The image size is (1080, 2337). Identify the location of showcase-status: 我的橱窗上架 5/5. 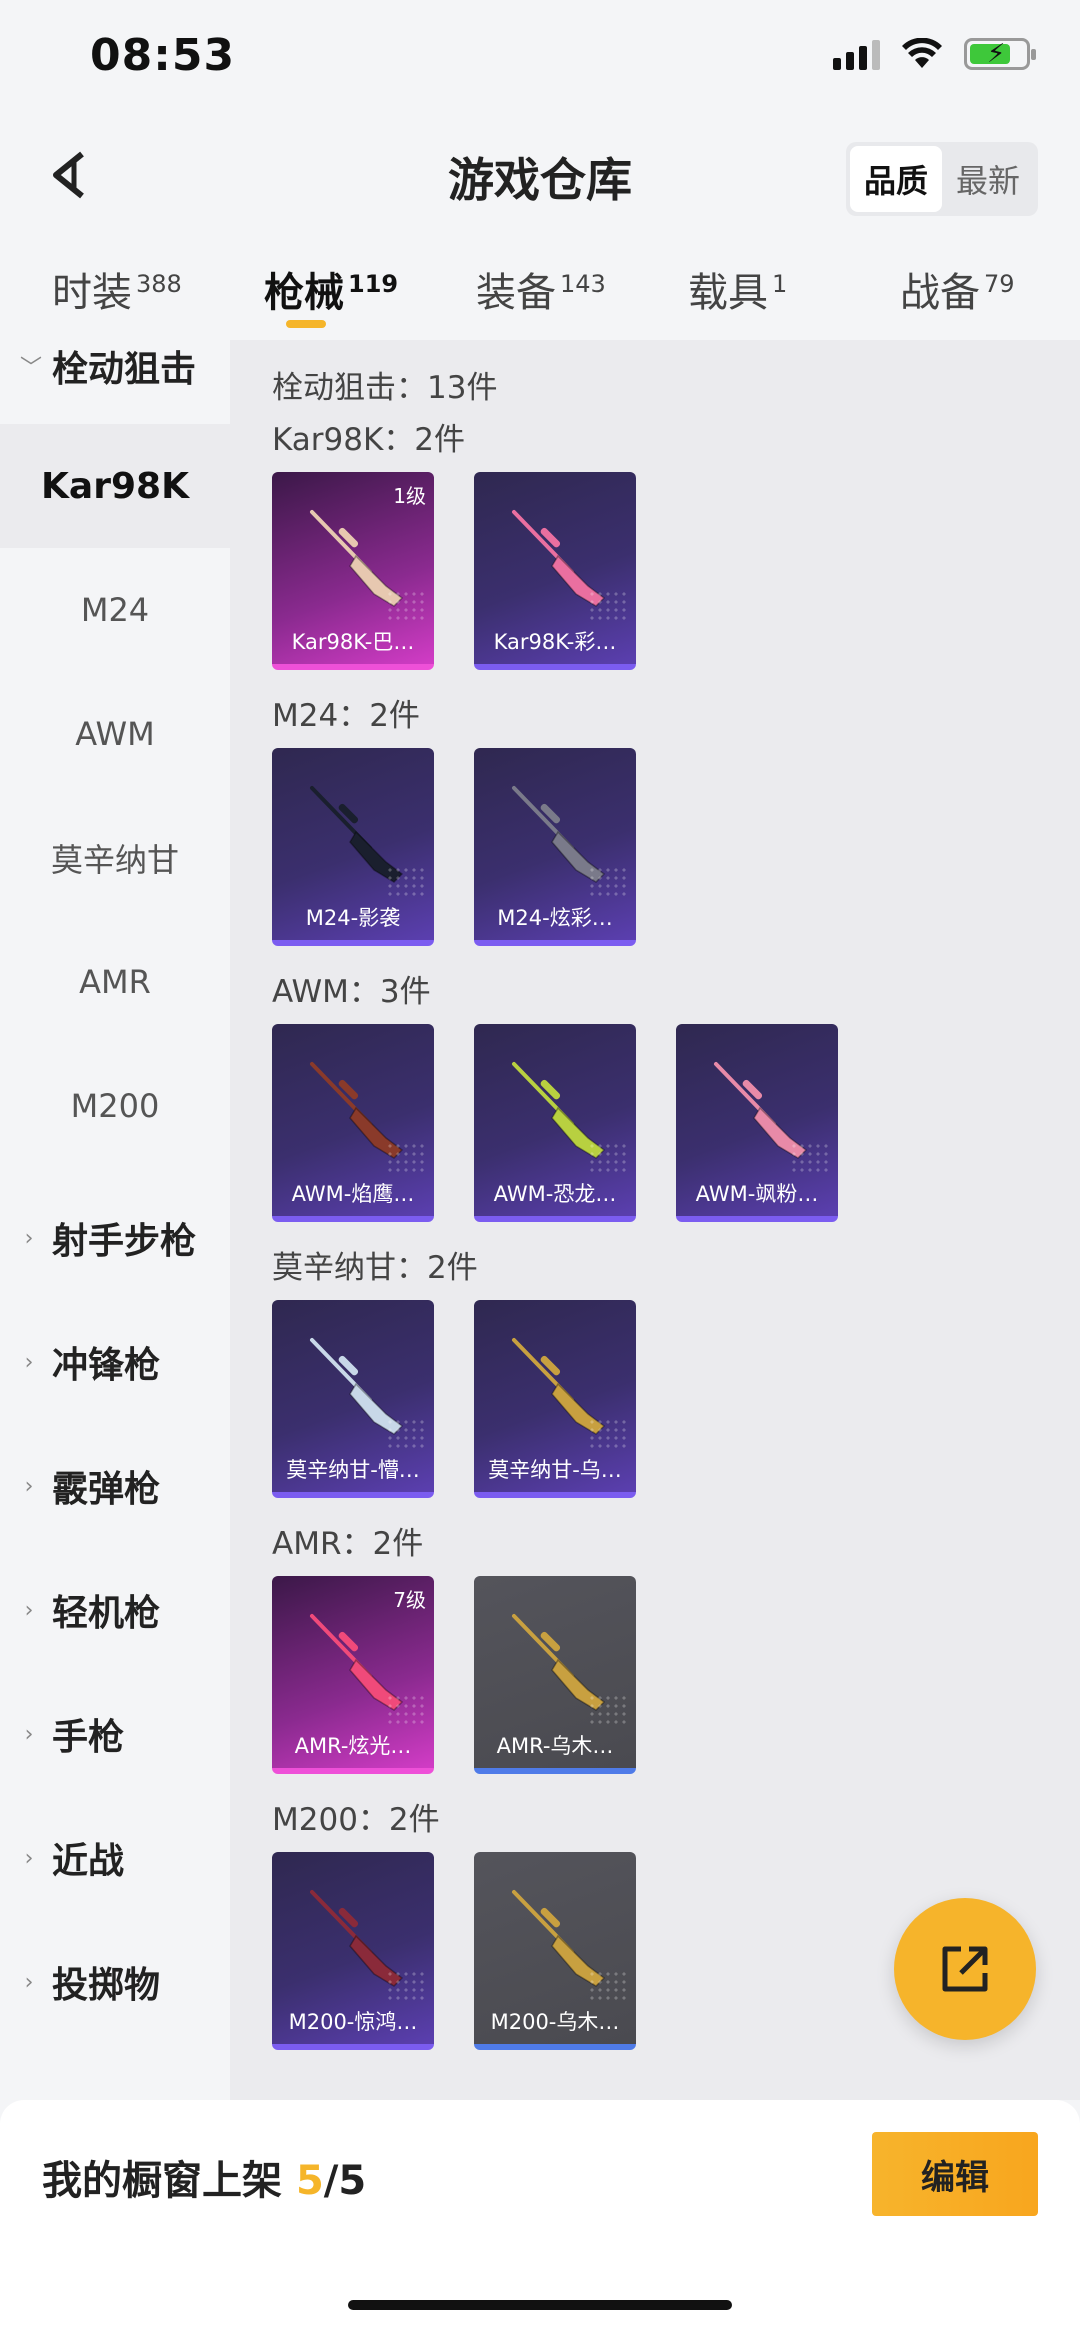
(204, 2177).